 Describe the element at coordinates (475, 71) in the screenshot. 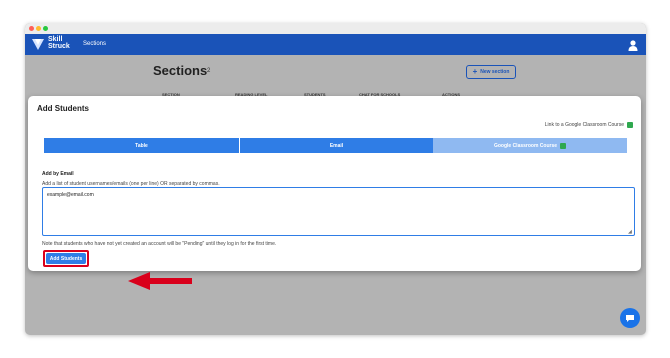

I see `plus-icon: +` at that location.